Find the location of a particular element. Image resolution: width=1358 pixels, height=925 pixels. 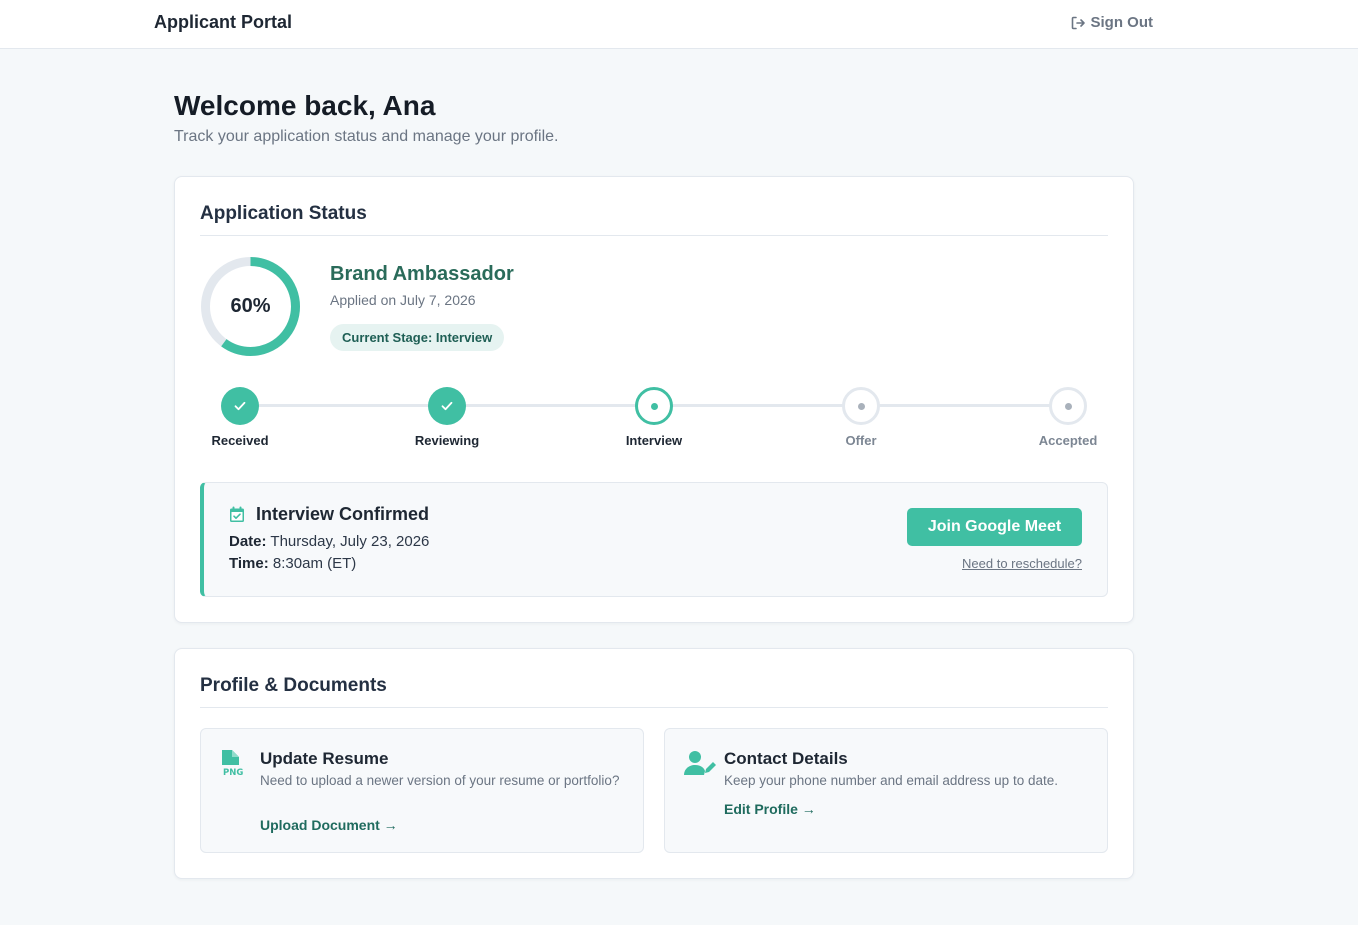

upload-document-link: Upload Document → is located at coordinates (329, 825).